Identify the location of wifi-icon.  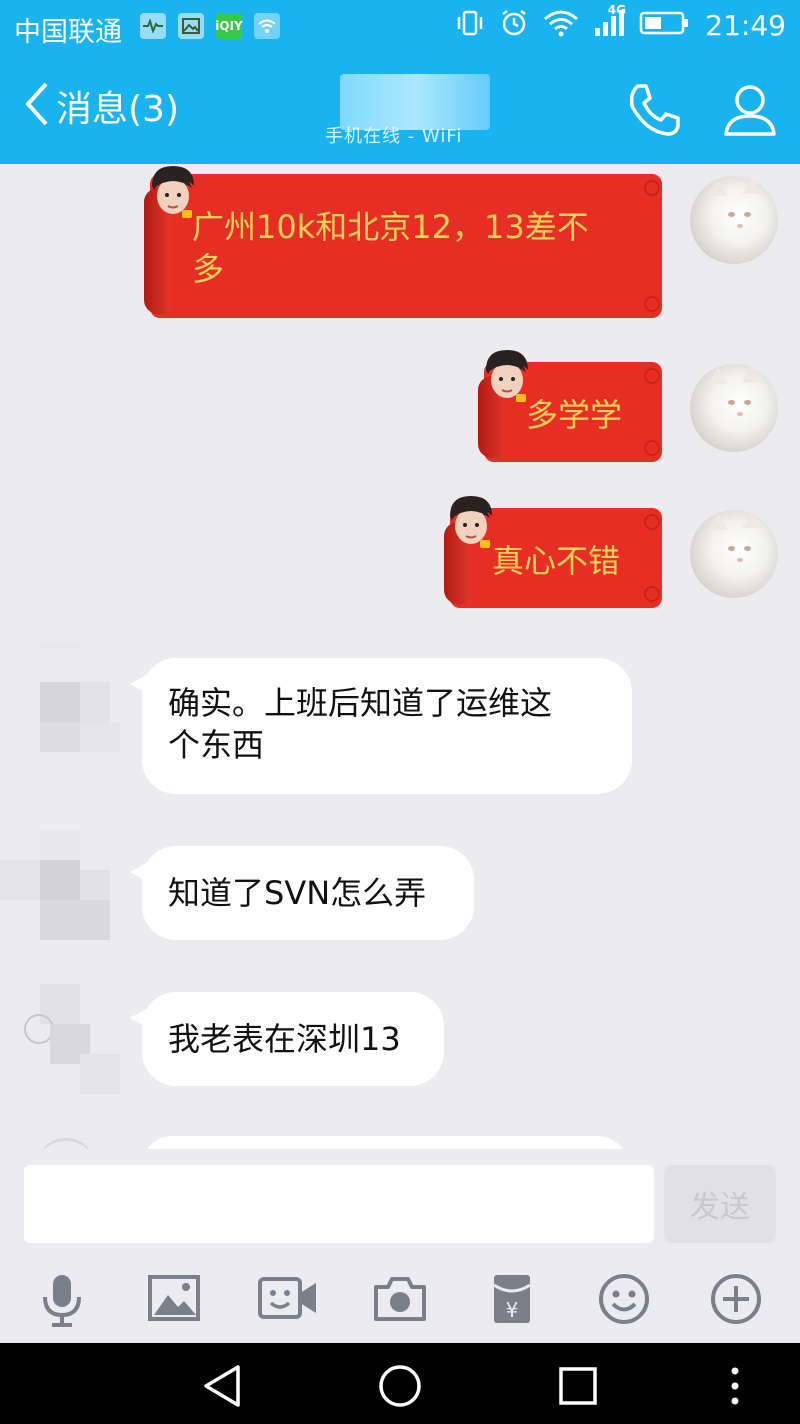
(561, 25).